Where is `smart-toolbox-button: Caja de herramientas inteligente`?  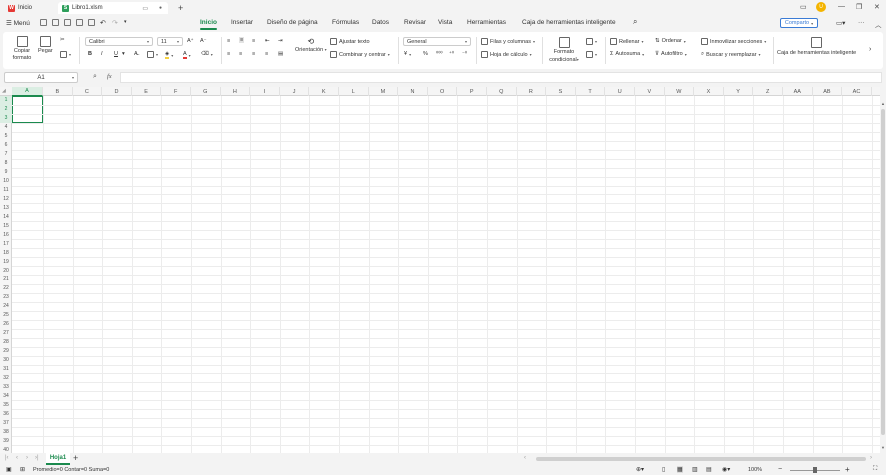
smart-toolbox-button: Caja de herramientas inteligente is located at coordinates (816, 46).